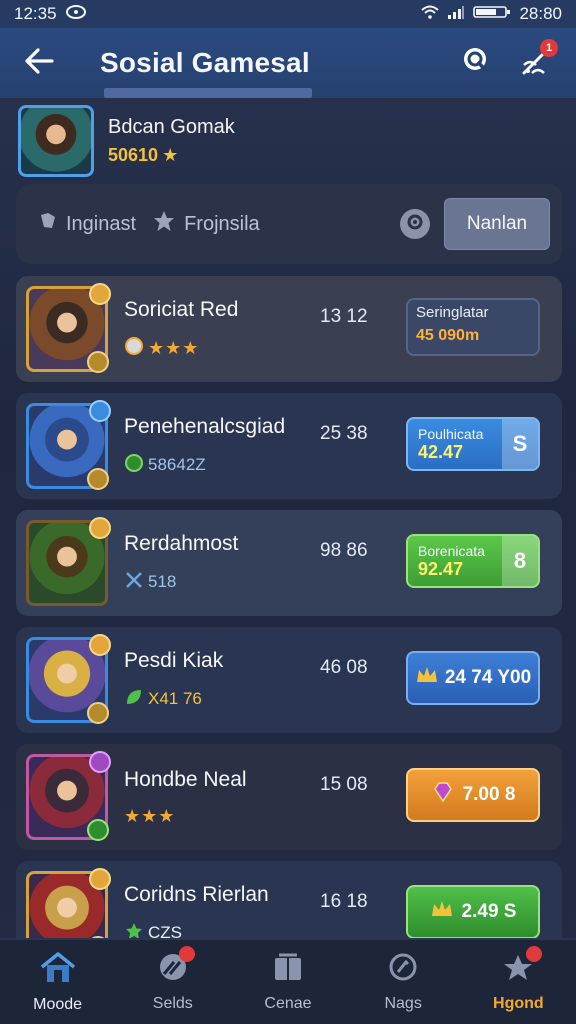 The width and height of the screenshot is (576, 1024). I want to click on notification-status-icon, so click(76, 14).